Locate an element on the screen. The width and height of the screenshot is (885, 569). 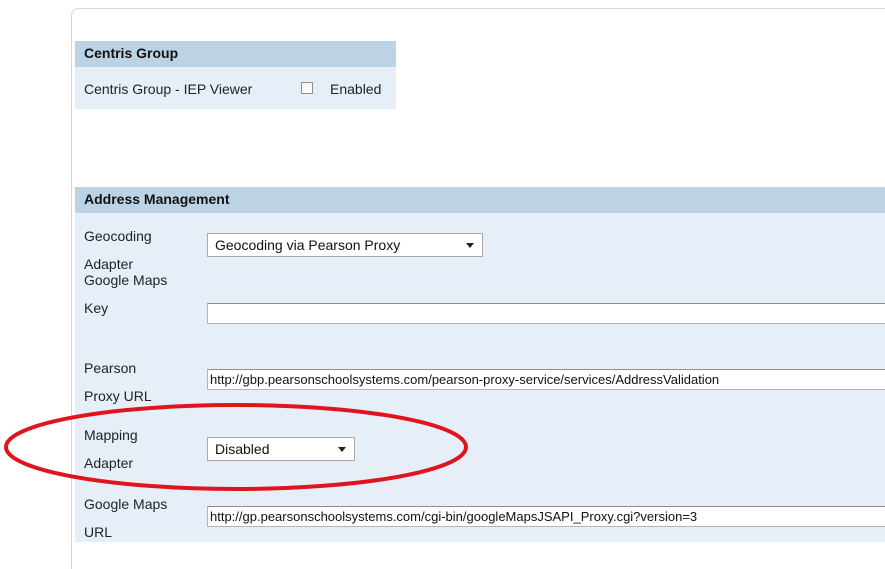
centris-iep-viewer-label: Centris Group - IEP Viewer is located at coordinates (168, 89).